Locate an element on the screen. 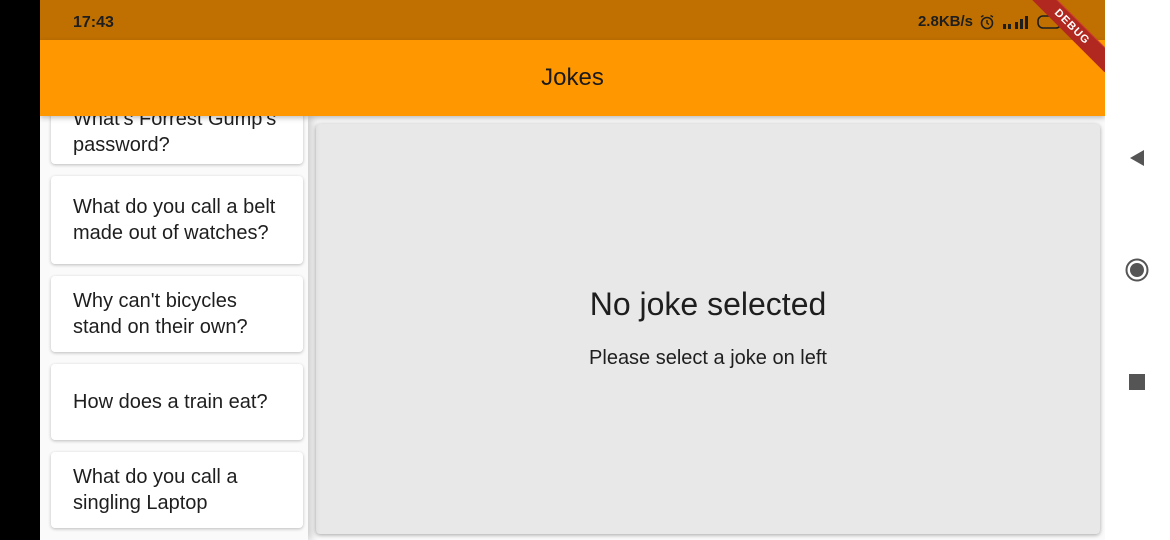 The height and width of the screenshot is (540, 1170). recents-icon is located at coordinates (1137, 382).